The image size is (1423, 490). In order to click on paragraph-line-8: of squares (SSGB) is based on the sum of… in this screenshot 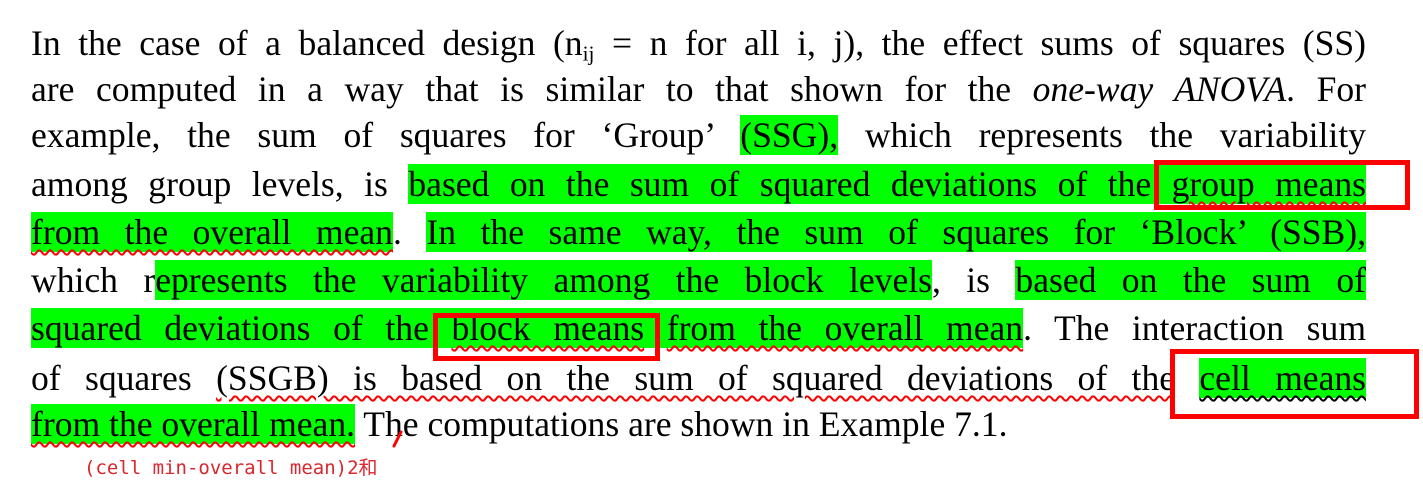, I will do `click(698, 378)`.